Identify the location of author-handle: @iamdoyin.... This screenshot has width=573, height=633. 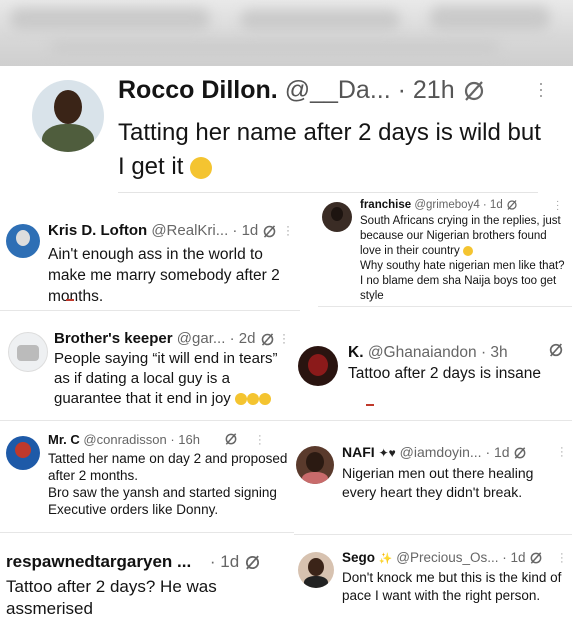
(441, 452).